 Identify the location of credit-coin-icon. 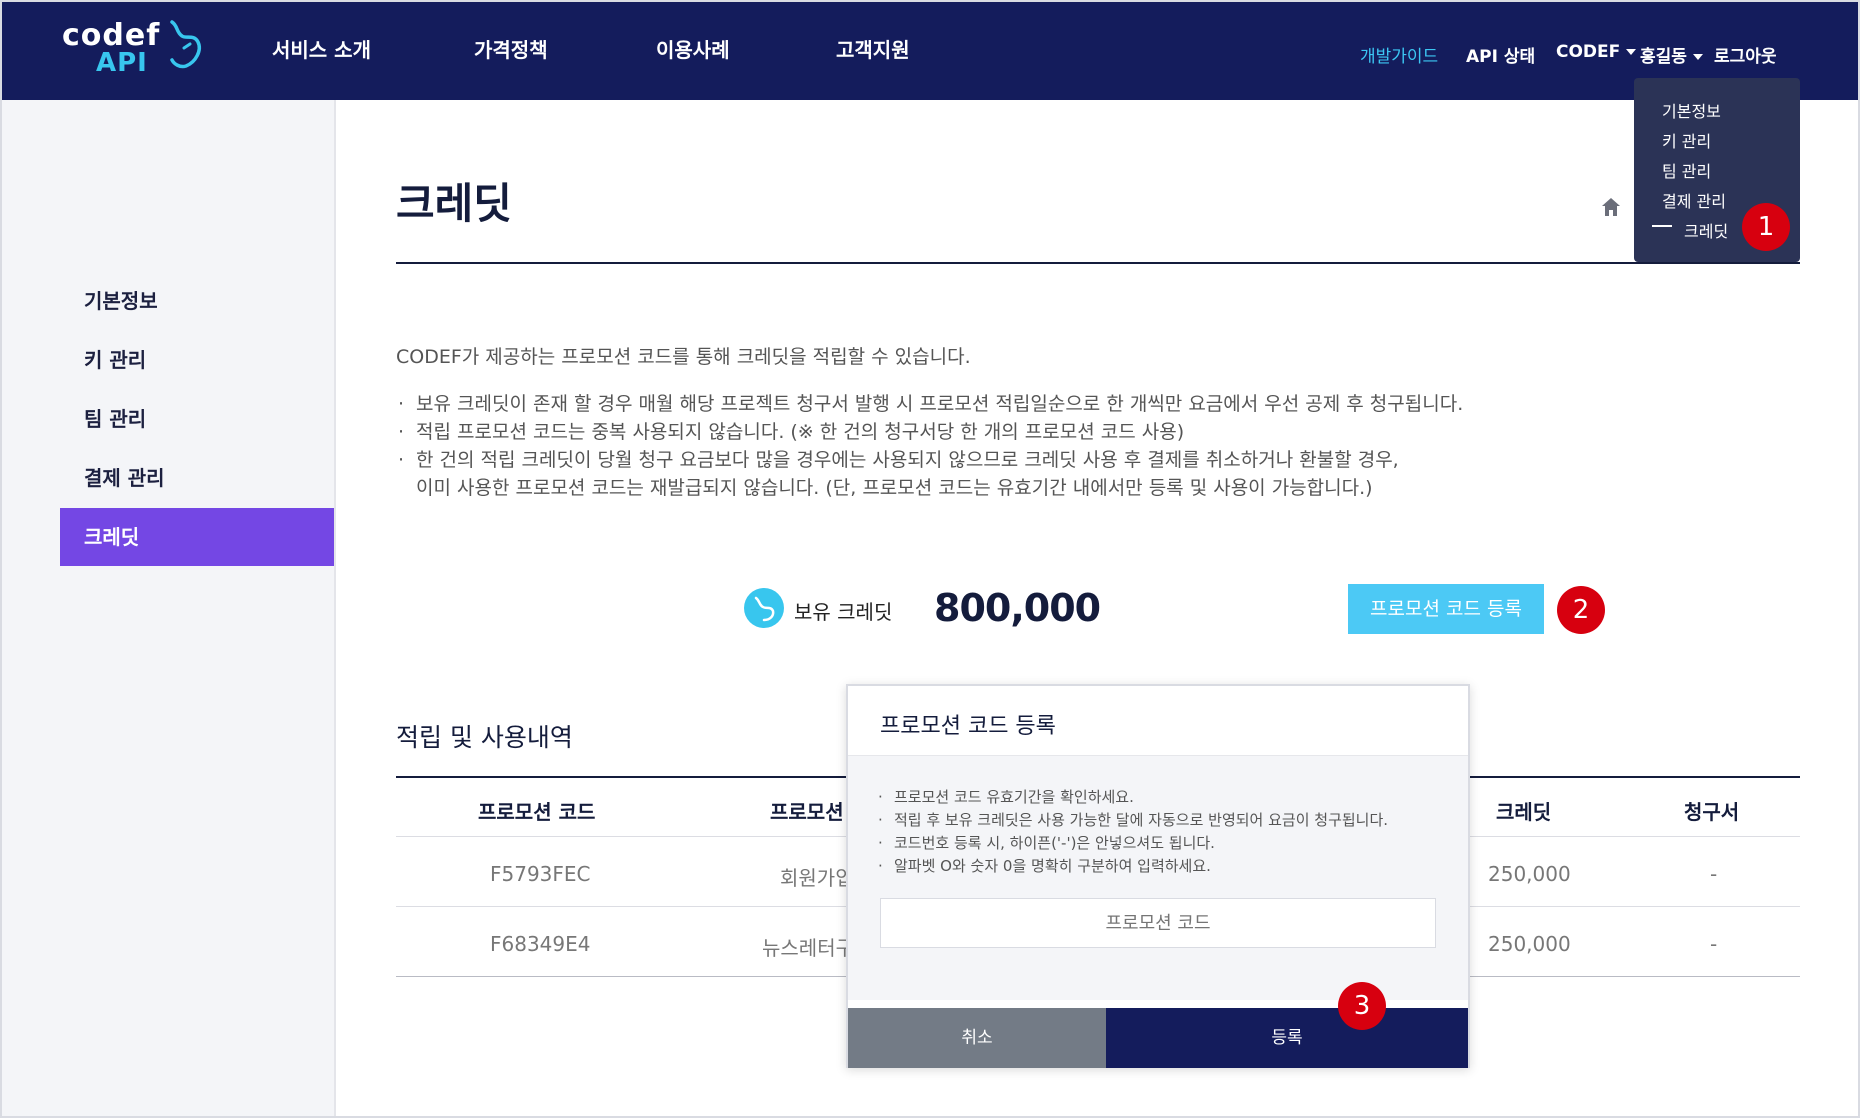
(764, 608).